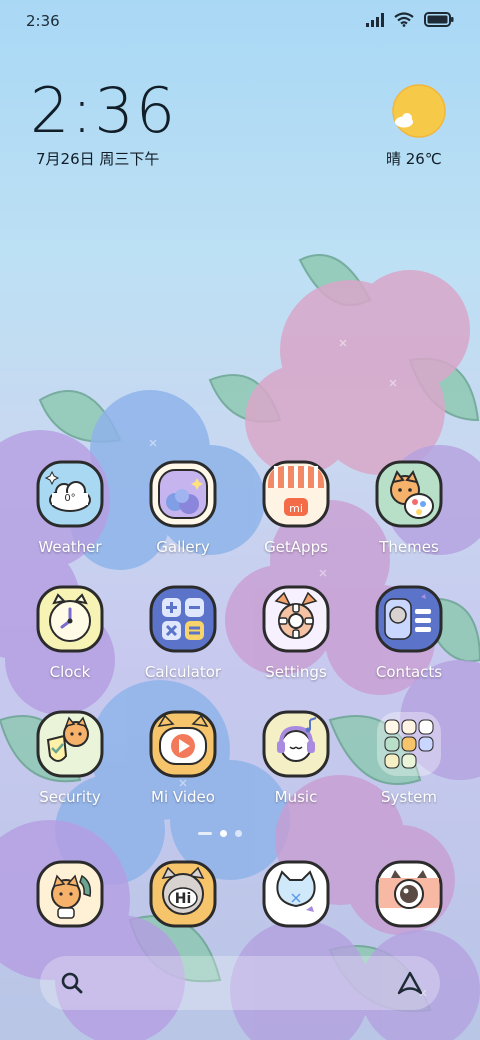  What do you see at coordinates (183, 547) in the screenshot?
I see `app-label: Gallery` at bounding box center [183, 547].